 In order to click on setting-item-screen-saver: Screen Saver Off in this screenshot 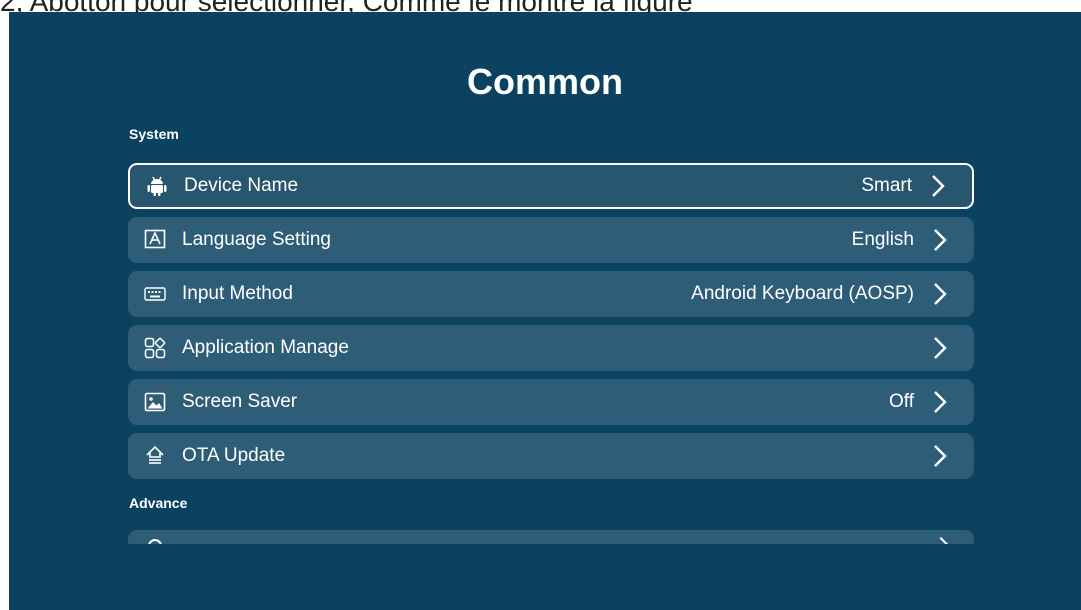, I will do `click(551, 402)`.